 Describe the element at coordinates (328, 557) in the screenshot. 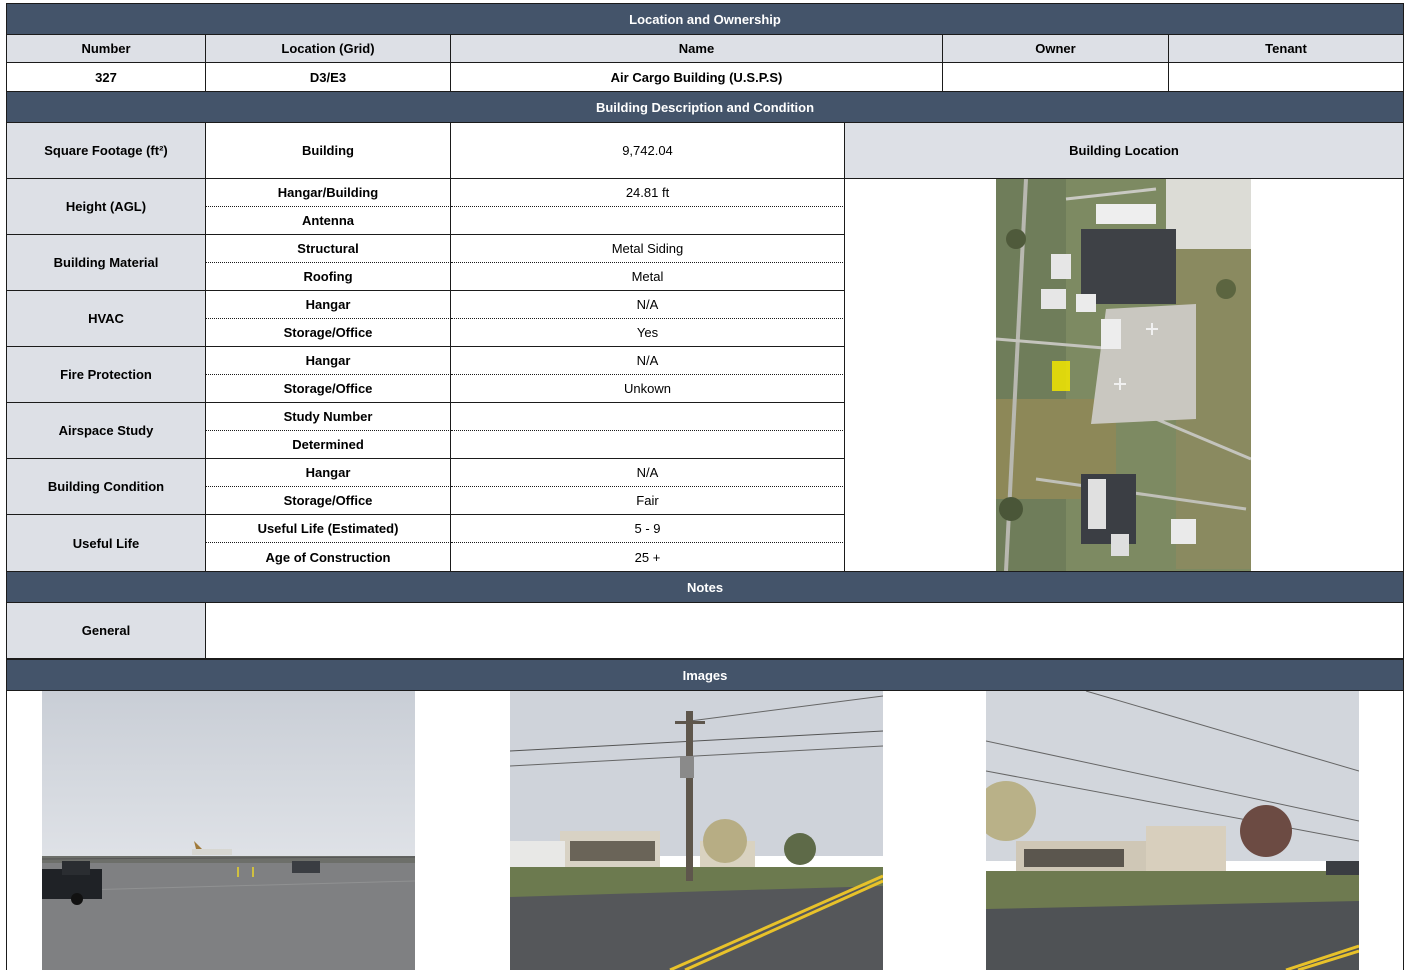

I see `age-of-construction-label: Age of Construction` at that location.